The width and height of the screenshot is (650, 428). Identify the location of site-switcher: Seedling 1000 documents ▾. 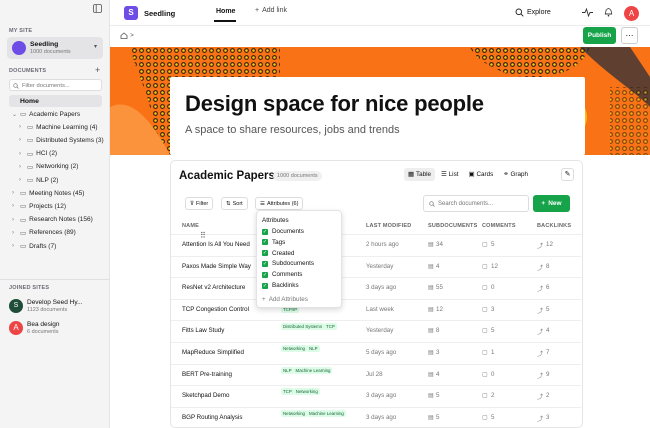
(55, 48).